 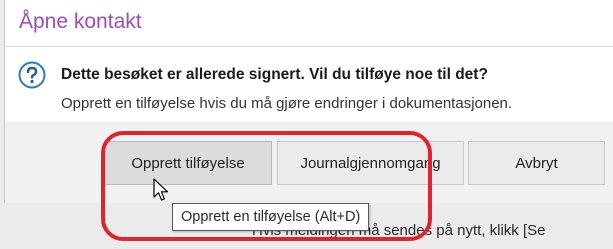 What do you see at coordinates (161, 189) in the screenshot?
I see `arrow-pointer-icon` at bounding box center [161, 189].